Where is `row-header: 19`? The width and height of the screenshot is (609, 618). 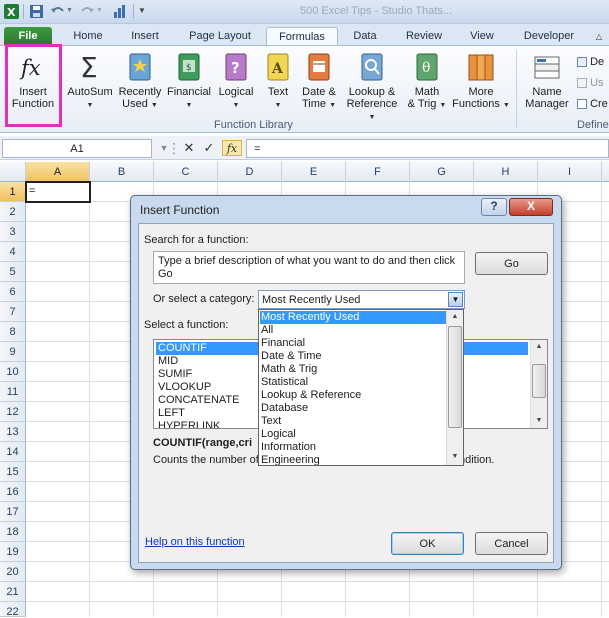 row-header: 19 is located at coordinates (13, 552).